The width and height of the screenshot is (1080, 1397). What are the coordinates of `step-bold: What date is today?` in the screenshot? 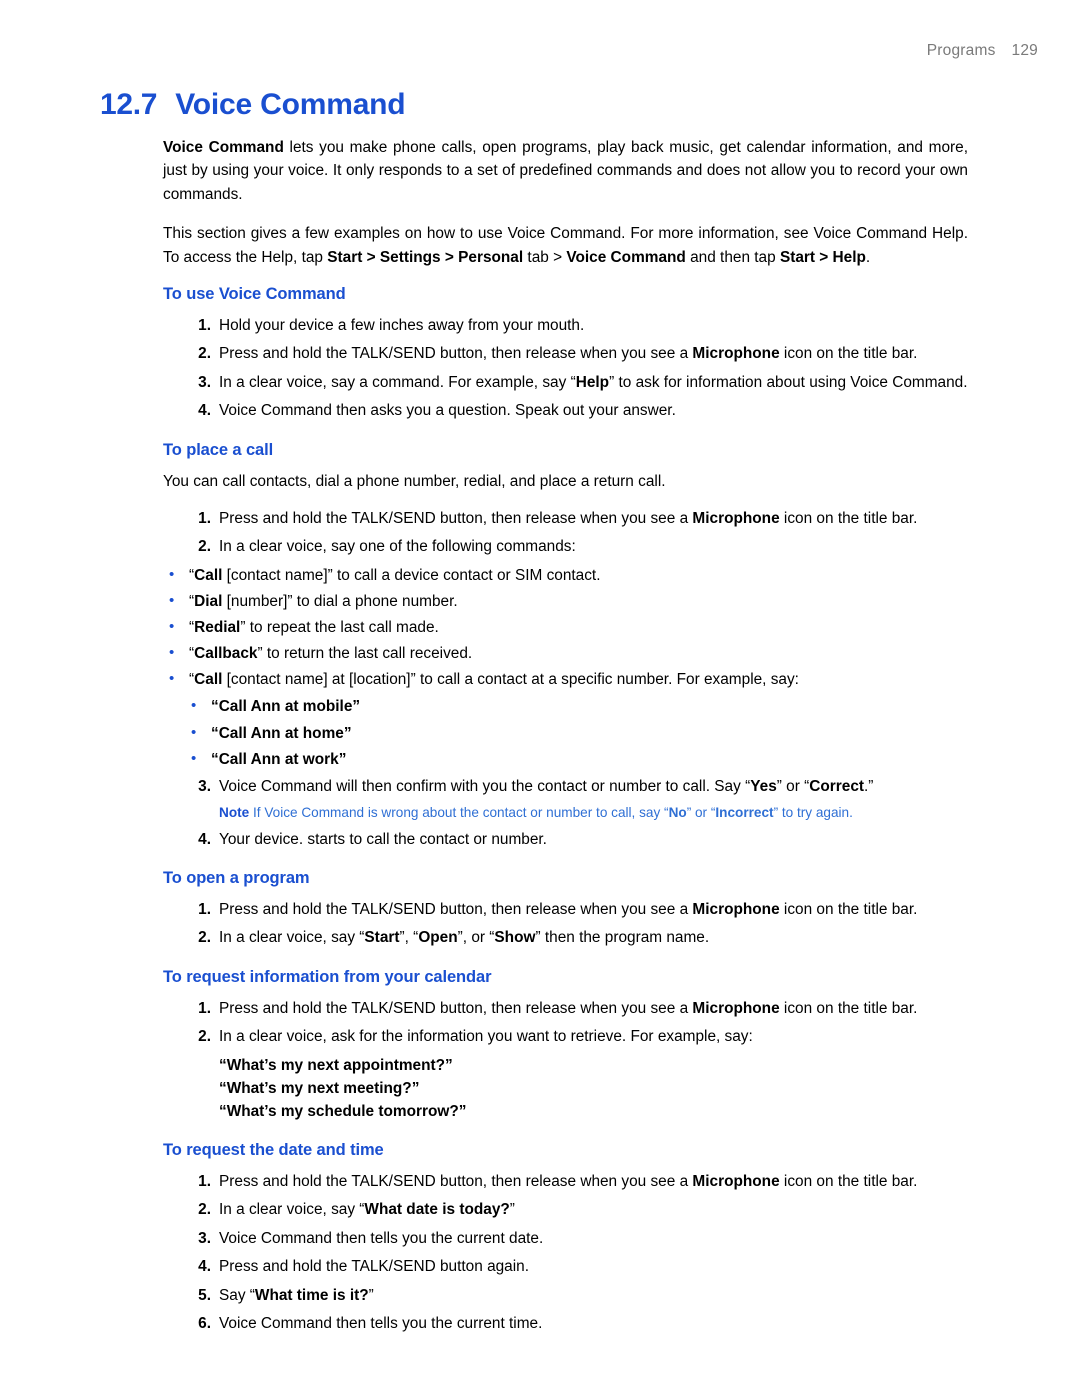 It's located at (437, 1210).